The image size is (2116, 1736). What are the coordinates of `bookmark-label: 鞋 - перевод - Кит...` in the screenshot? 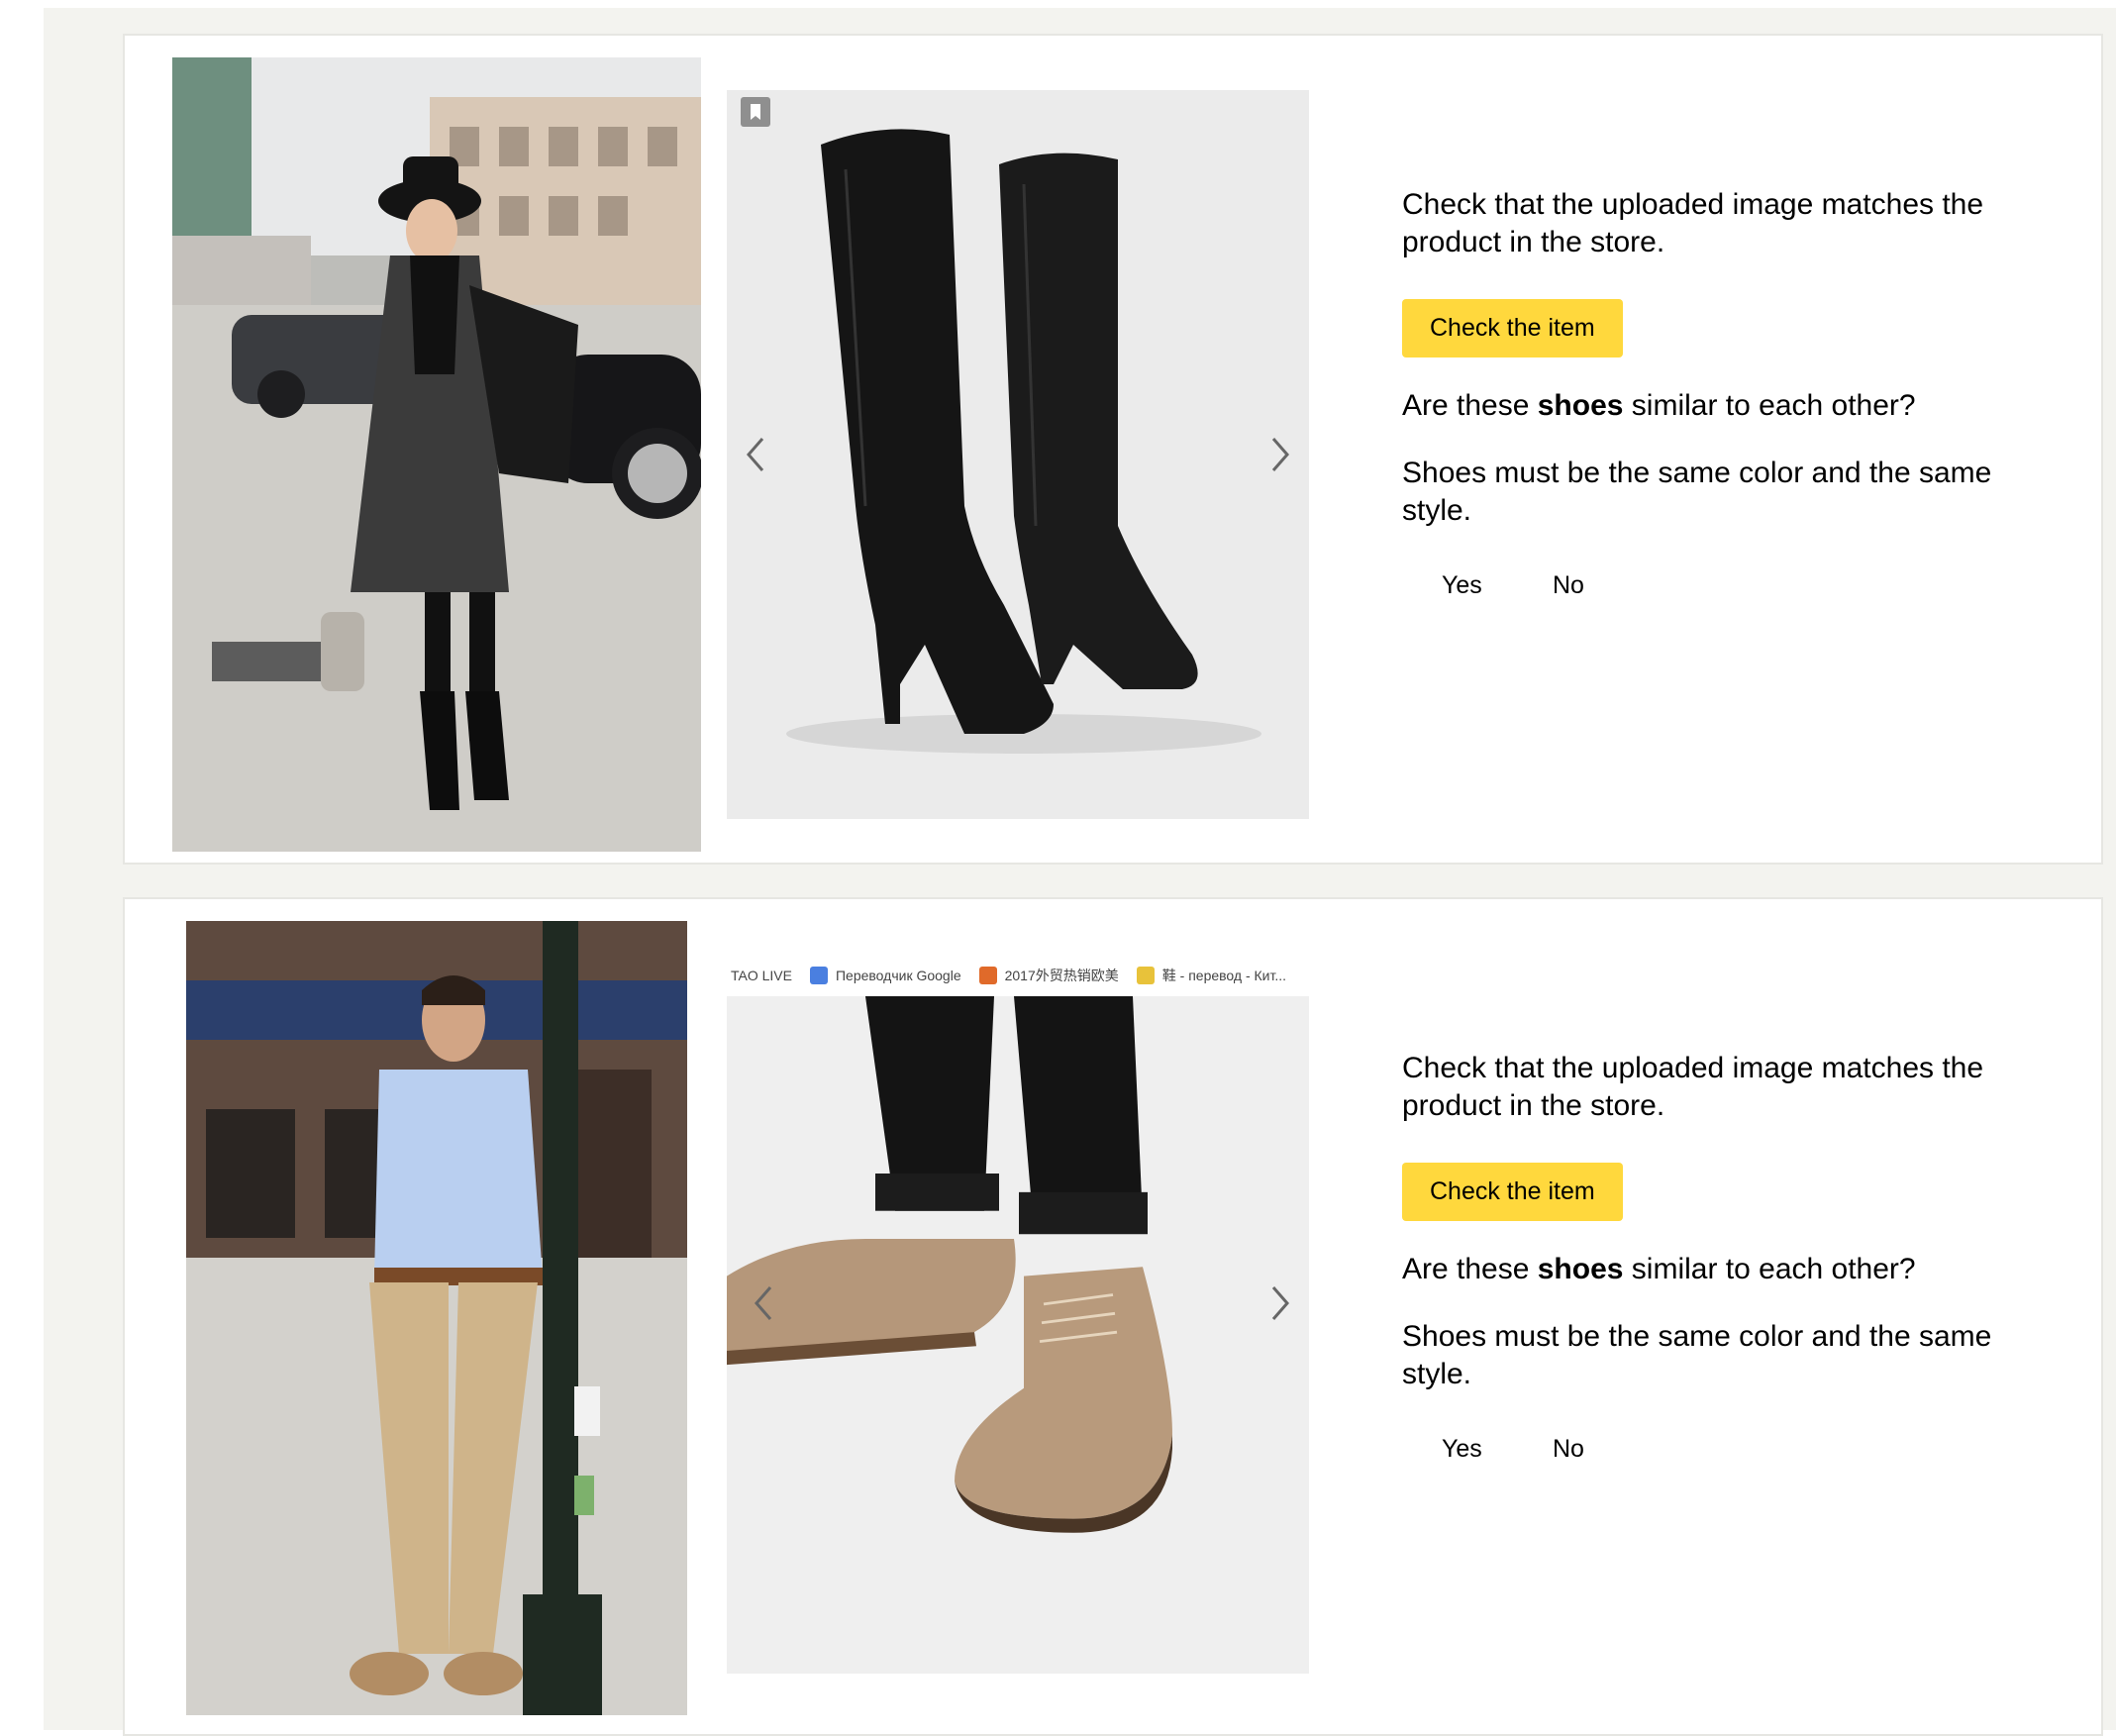 It's located at (1224, 975).